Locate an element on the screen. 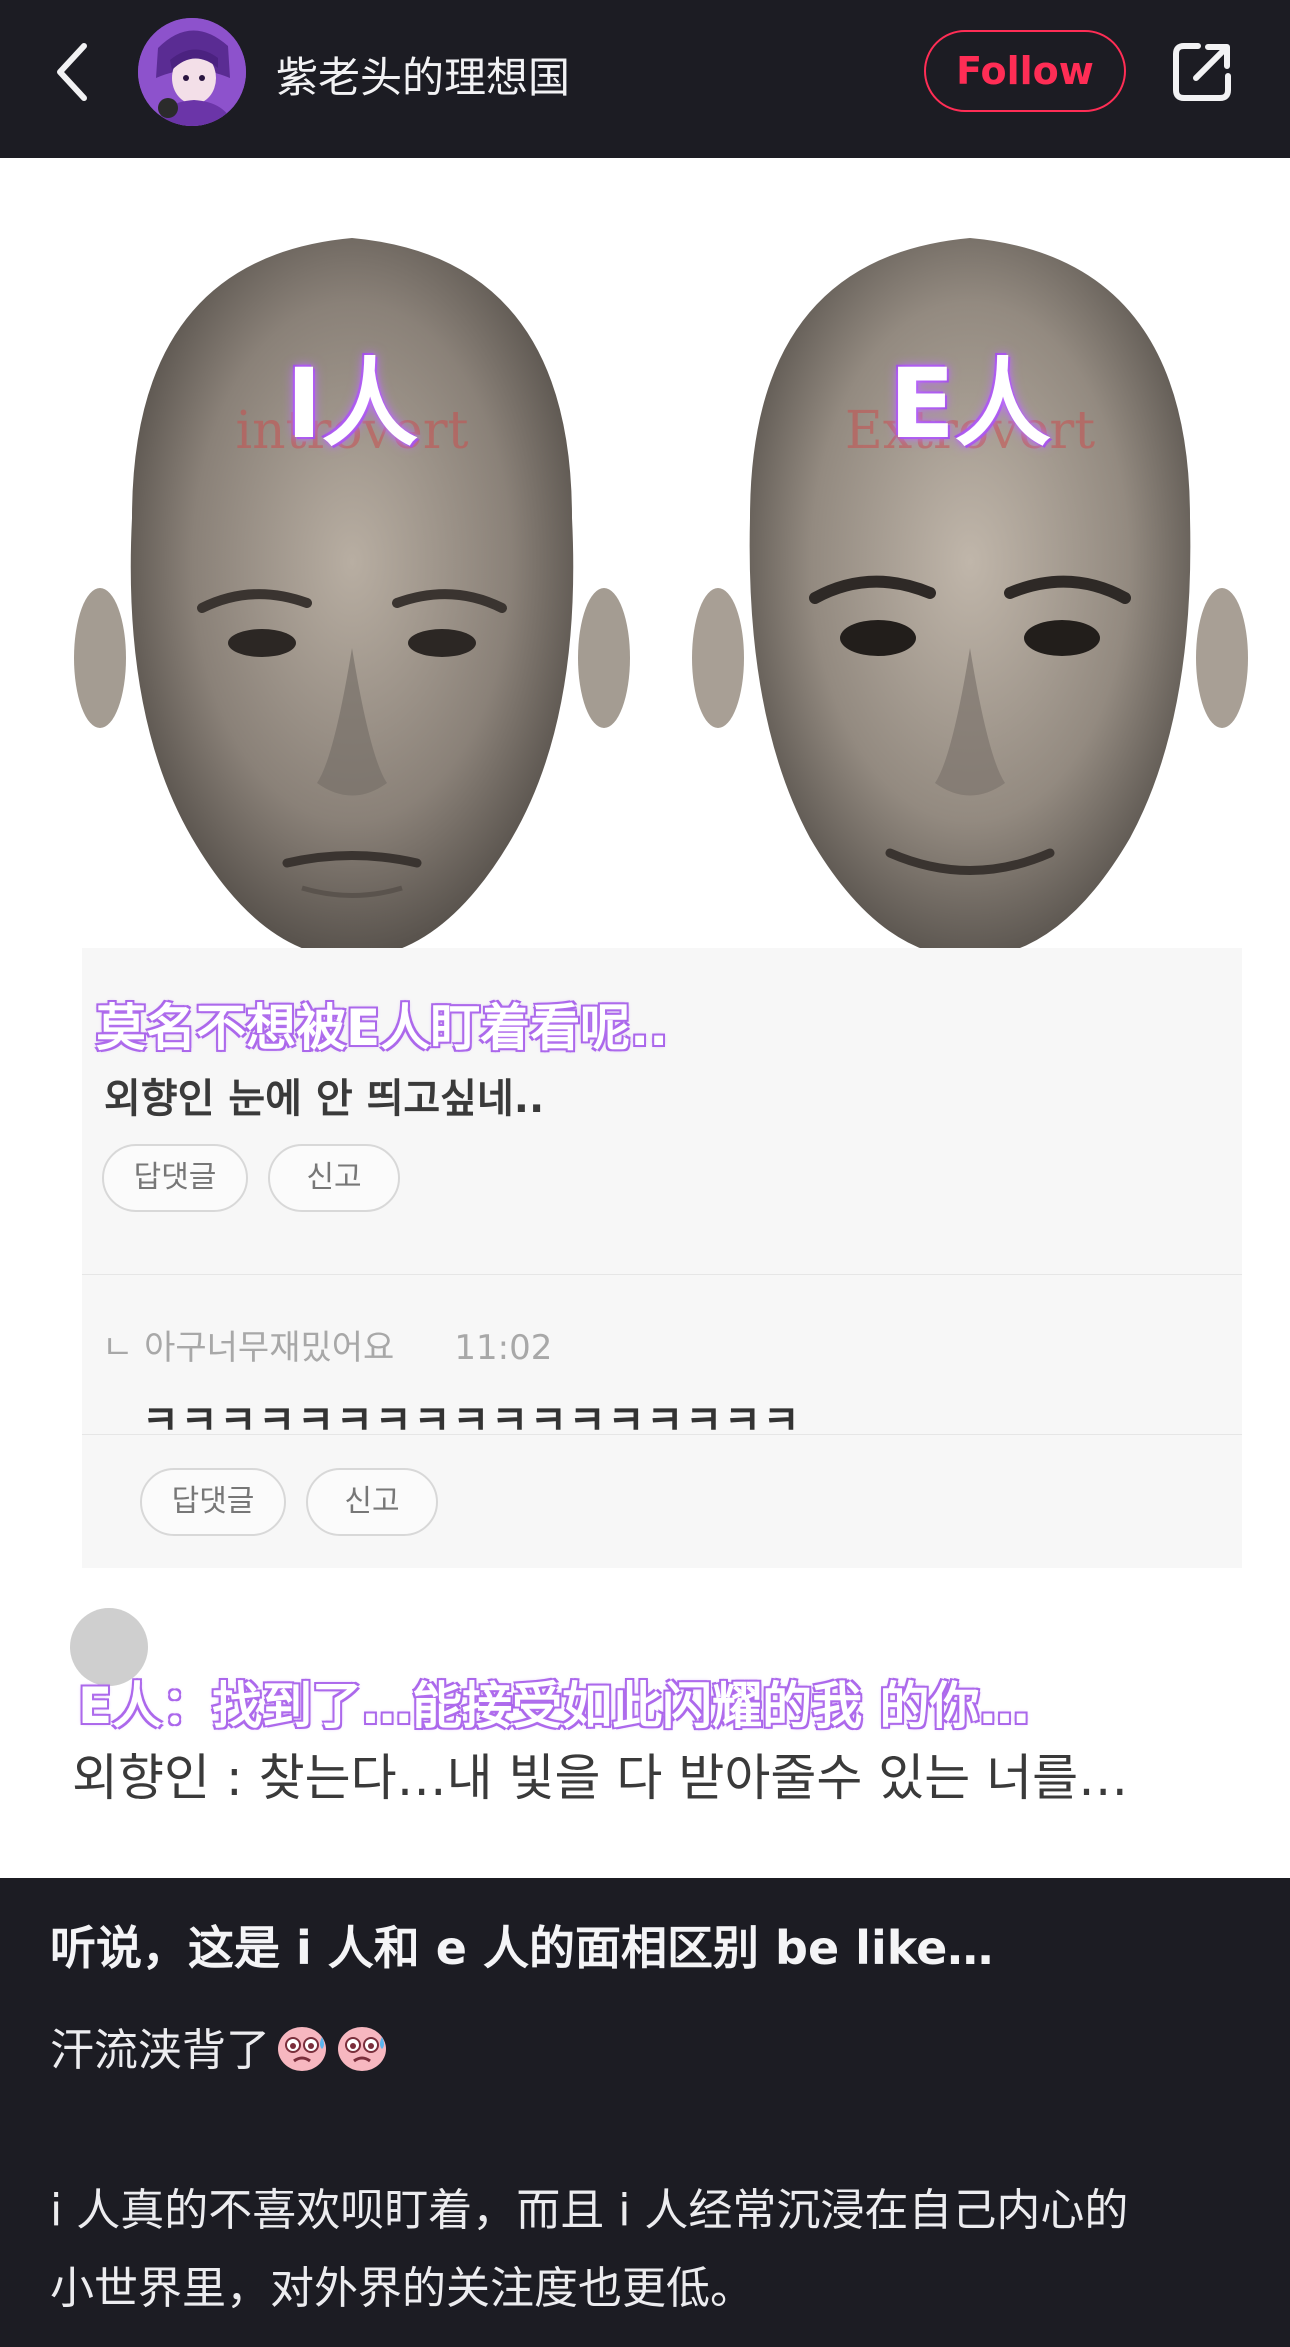 The height and width of the screenshot is (2347, 1290). post-line-1: 汗流浃背了 is located at coordinates (220, 2046).